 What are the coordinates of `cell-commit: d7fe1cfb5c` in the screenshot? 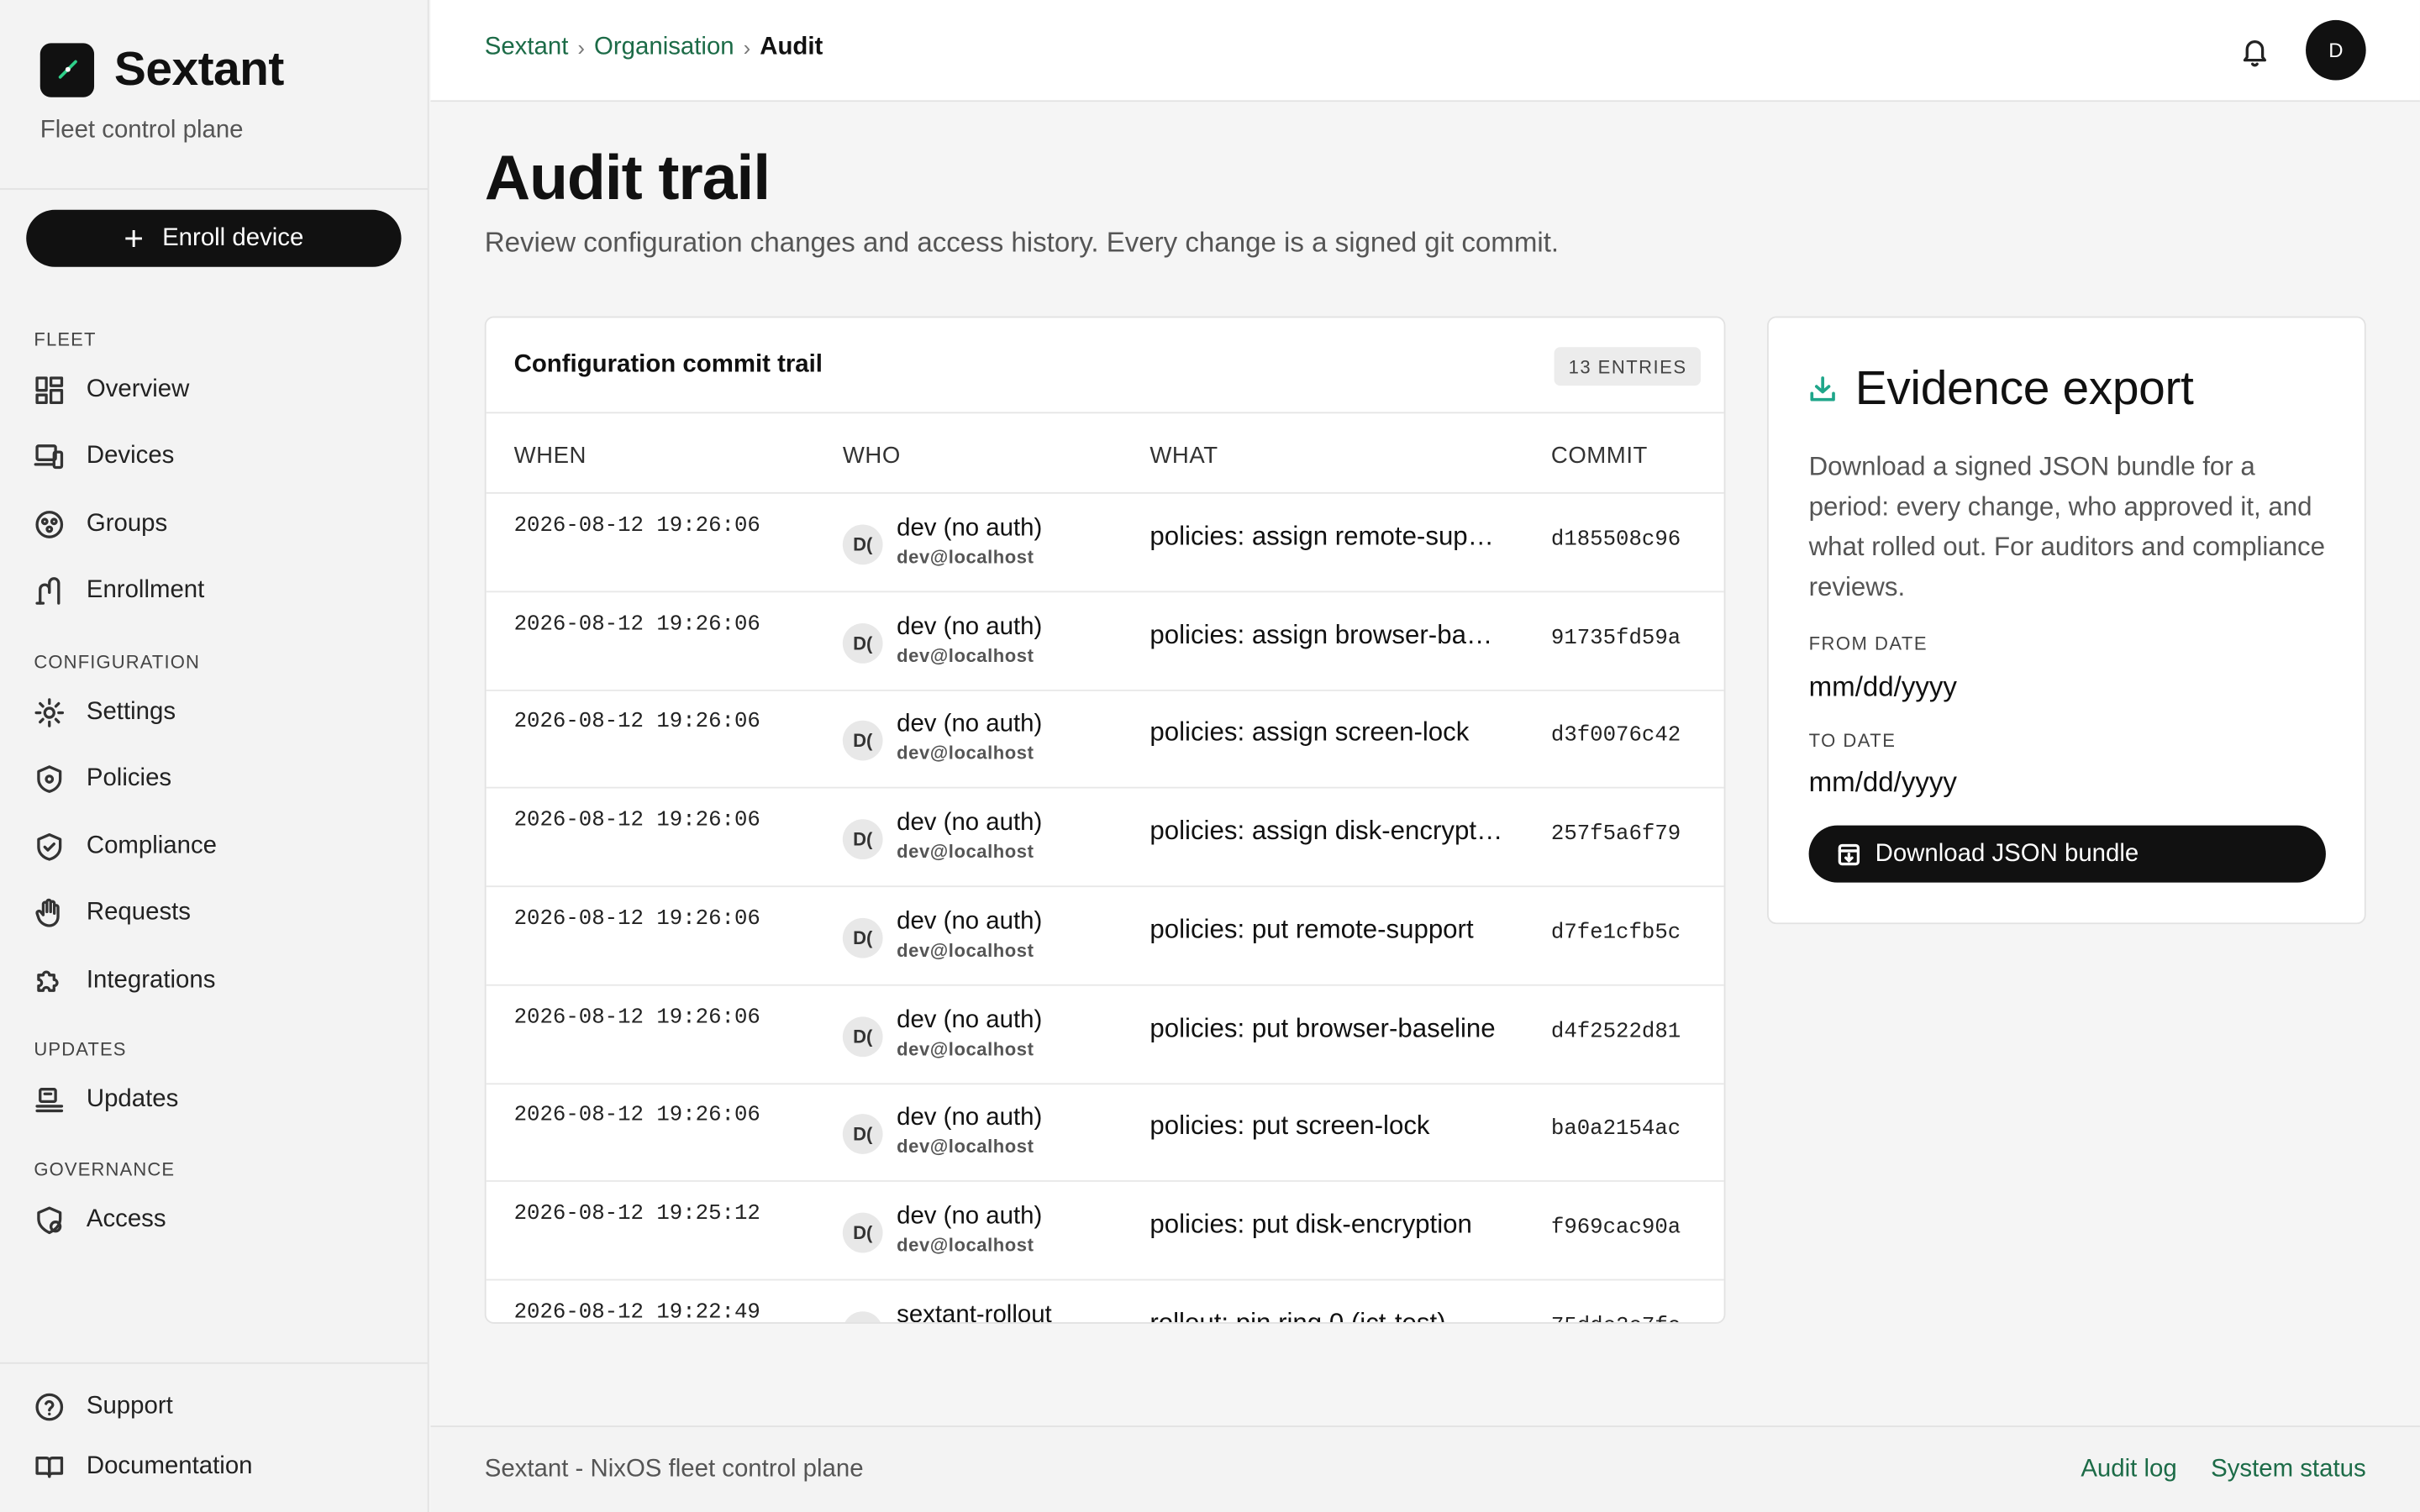 It's located at (1616, 933).